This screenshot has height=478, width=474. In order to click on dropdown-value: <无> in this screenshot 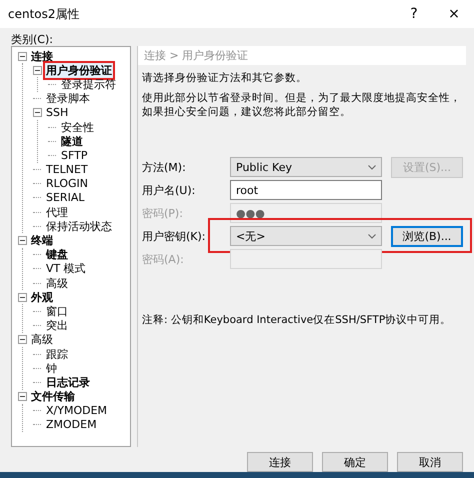, I will do `click(251, 236)`.